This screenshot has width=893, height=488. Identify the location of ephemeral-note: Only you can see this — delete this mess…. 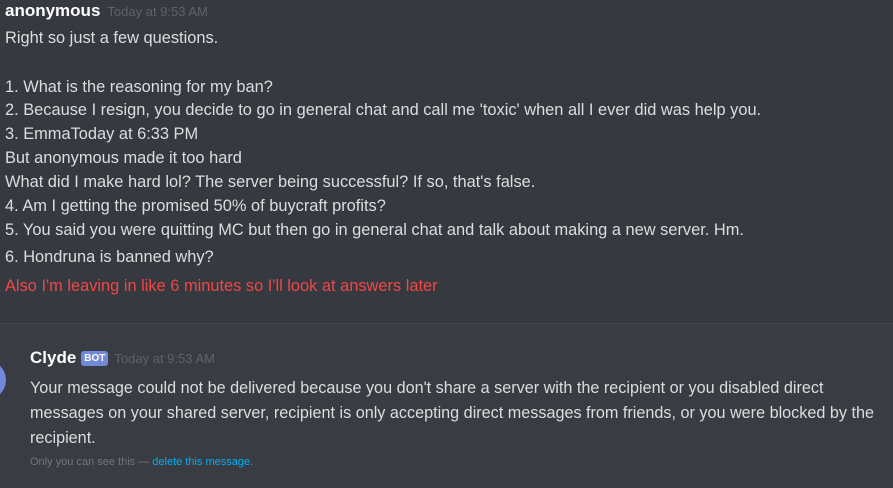
(141, 462).